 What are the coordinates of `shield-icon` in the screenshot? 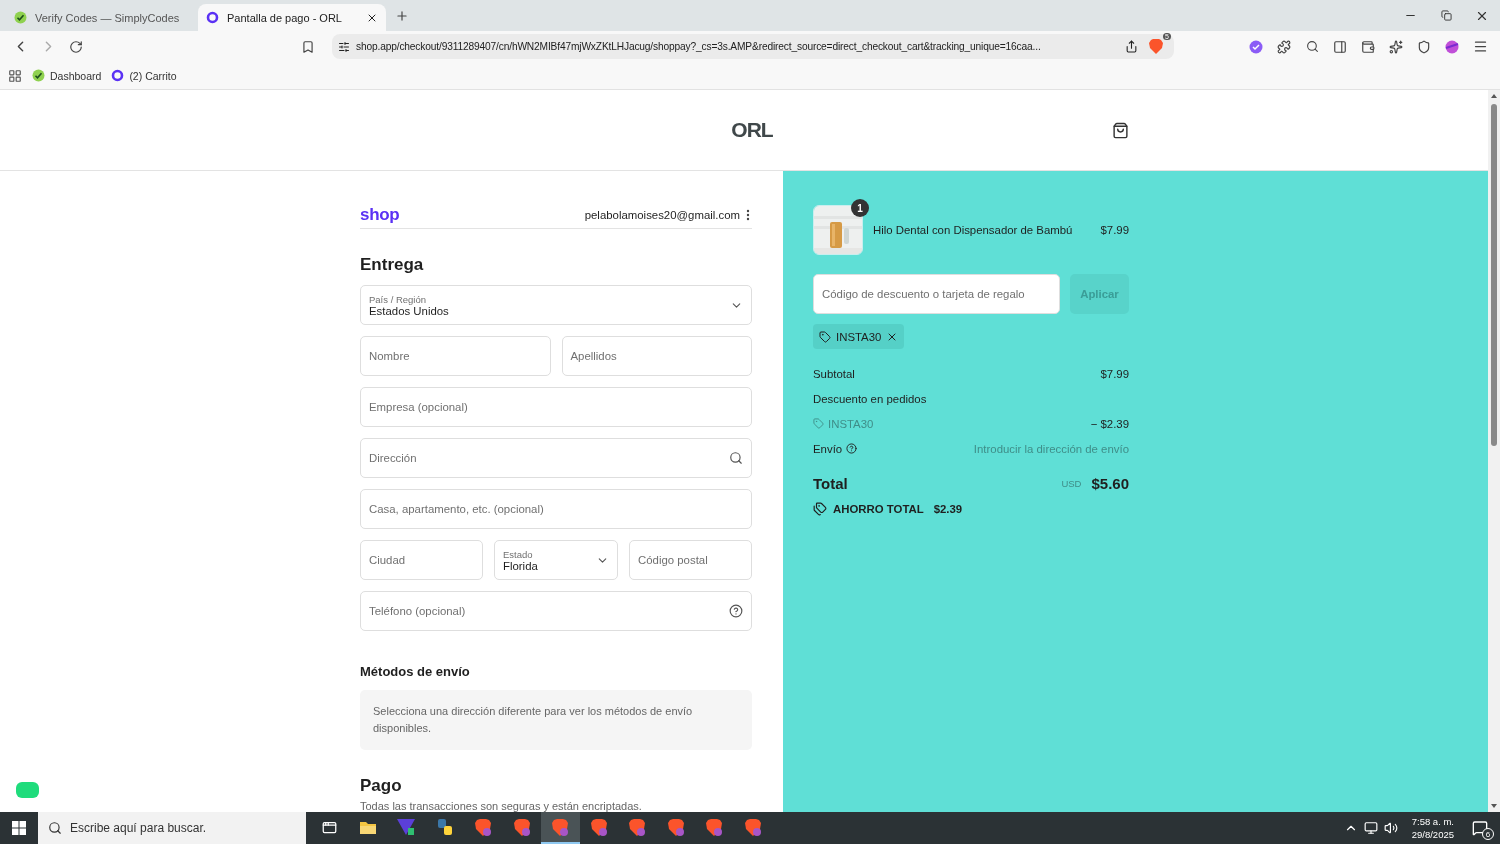 It's located at (1424, 46).